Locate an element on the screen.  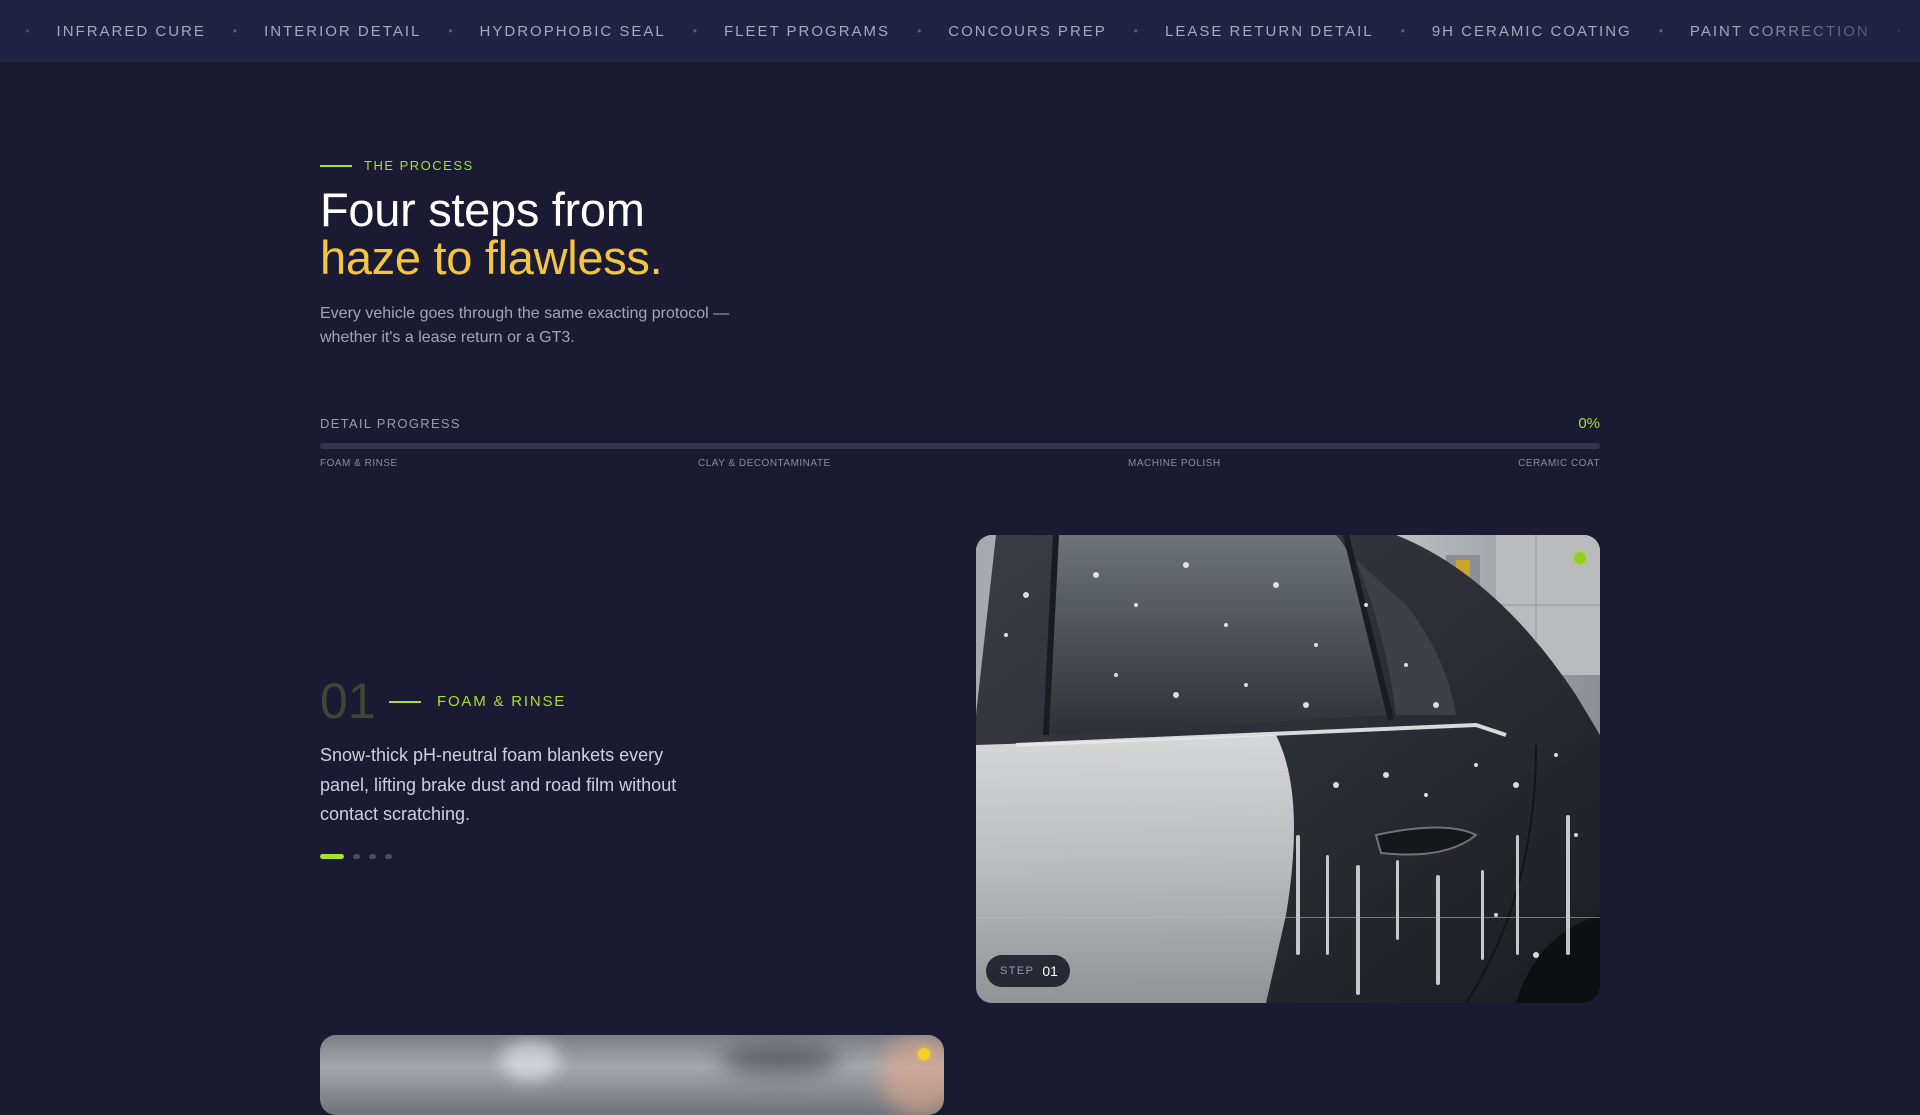
step-photo-next is located at coordinates (632, 1075).